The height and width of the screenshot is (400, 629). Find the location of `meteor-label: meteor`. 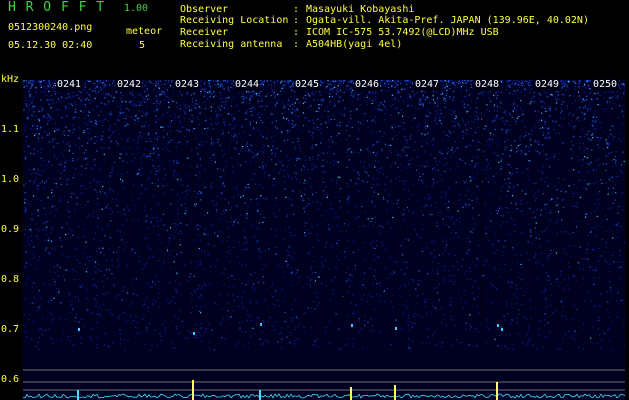

meteor-label: meteor is located at coordinates (144, 31).